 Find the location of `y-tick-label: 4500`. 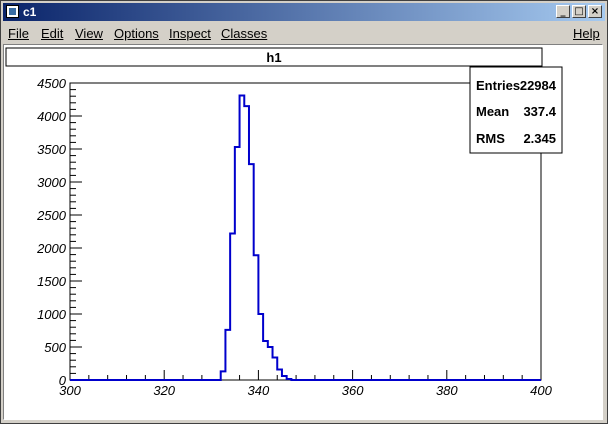

y-tick-label: 4500 is located at coordinates (52, 83).